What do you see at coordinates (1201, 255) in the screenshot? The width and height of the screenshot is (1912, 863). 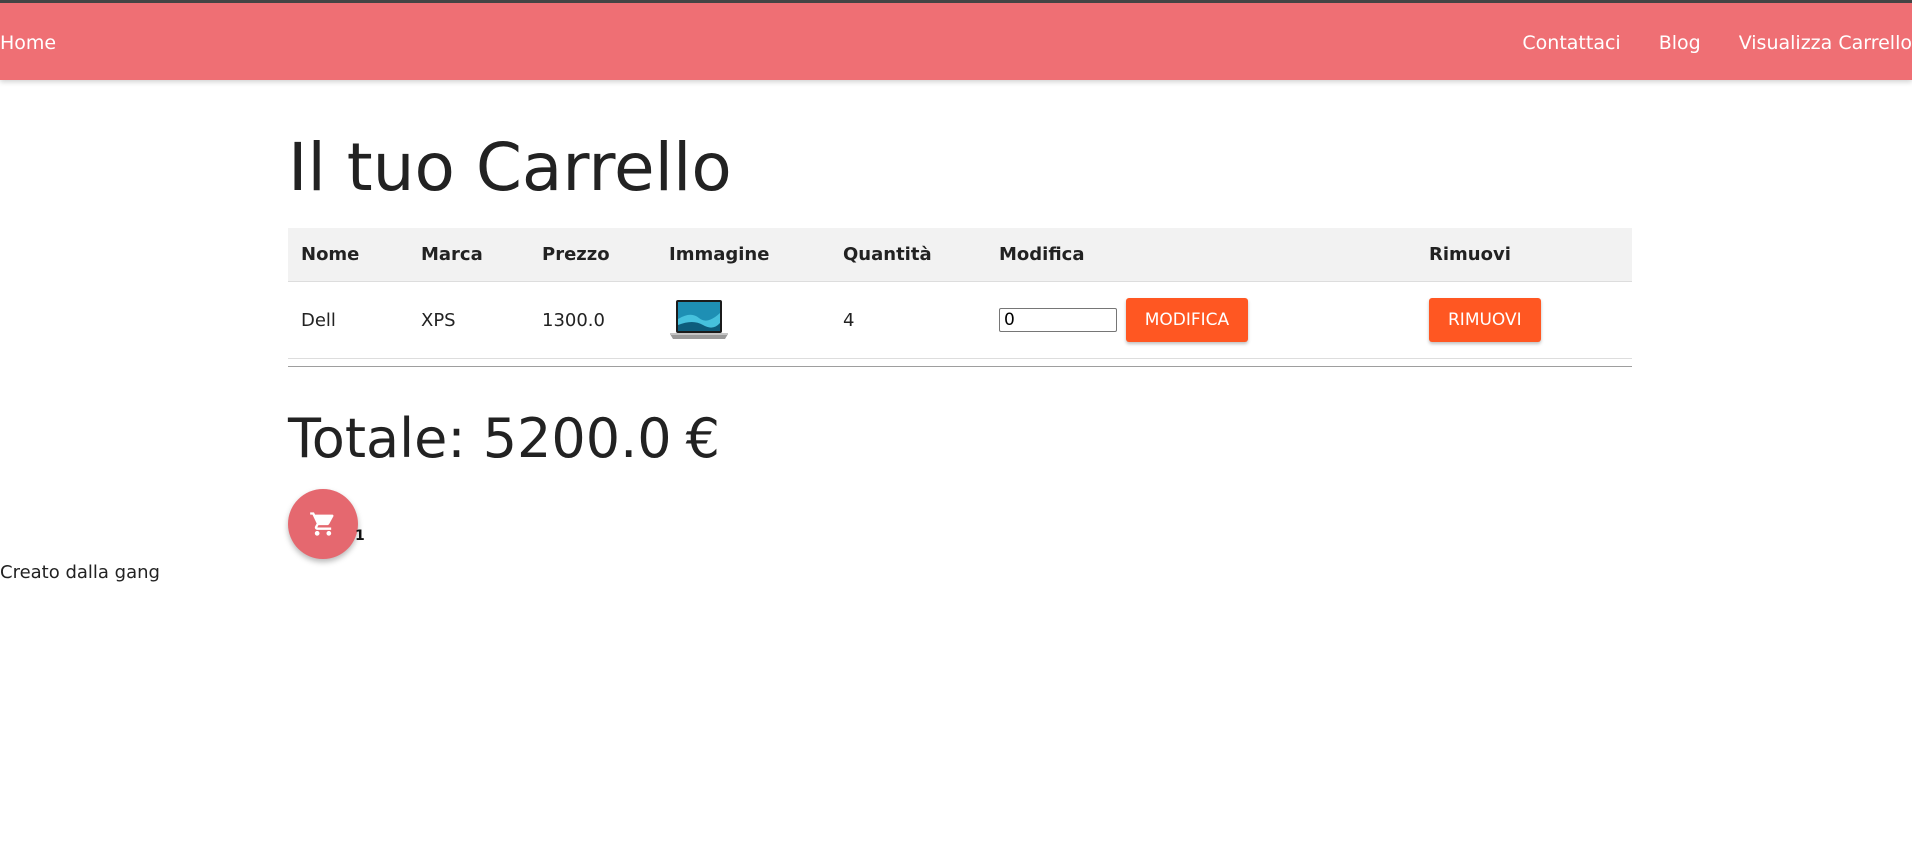 I see `header-modifica: Modifica` at bounding box center [1201, 255].